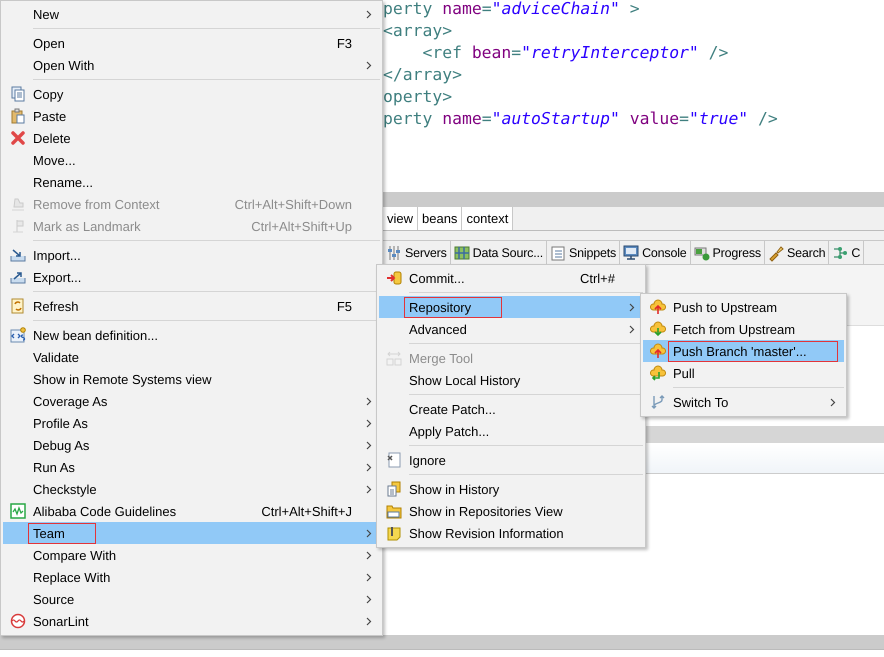 The image size is (884, 657). Describe the element at coordinates (191, 357) in the screenshot. I see `menu-item: Validate` at that location.